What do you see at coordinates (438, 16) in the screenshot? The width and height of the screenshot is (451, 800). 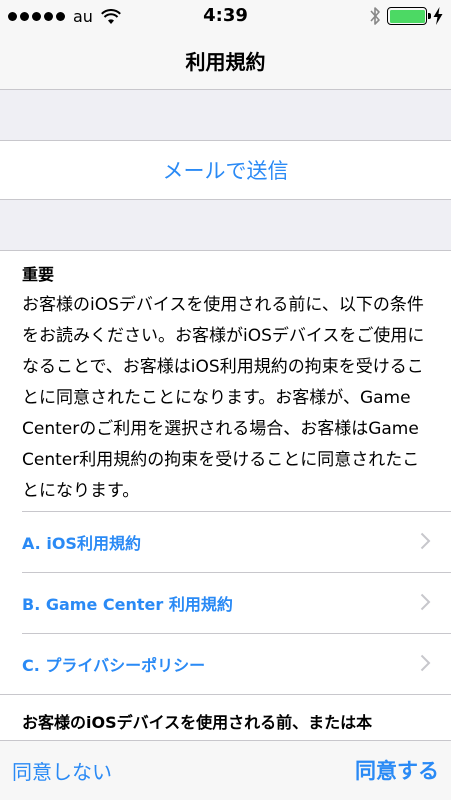 I see `charging-bolt-icon` at bounding box center [438, 16].